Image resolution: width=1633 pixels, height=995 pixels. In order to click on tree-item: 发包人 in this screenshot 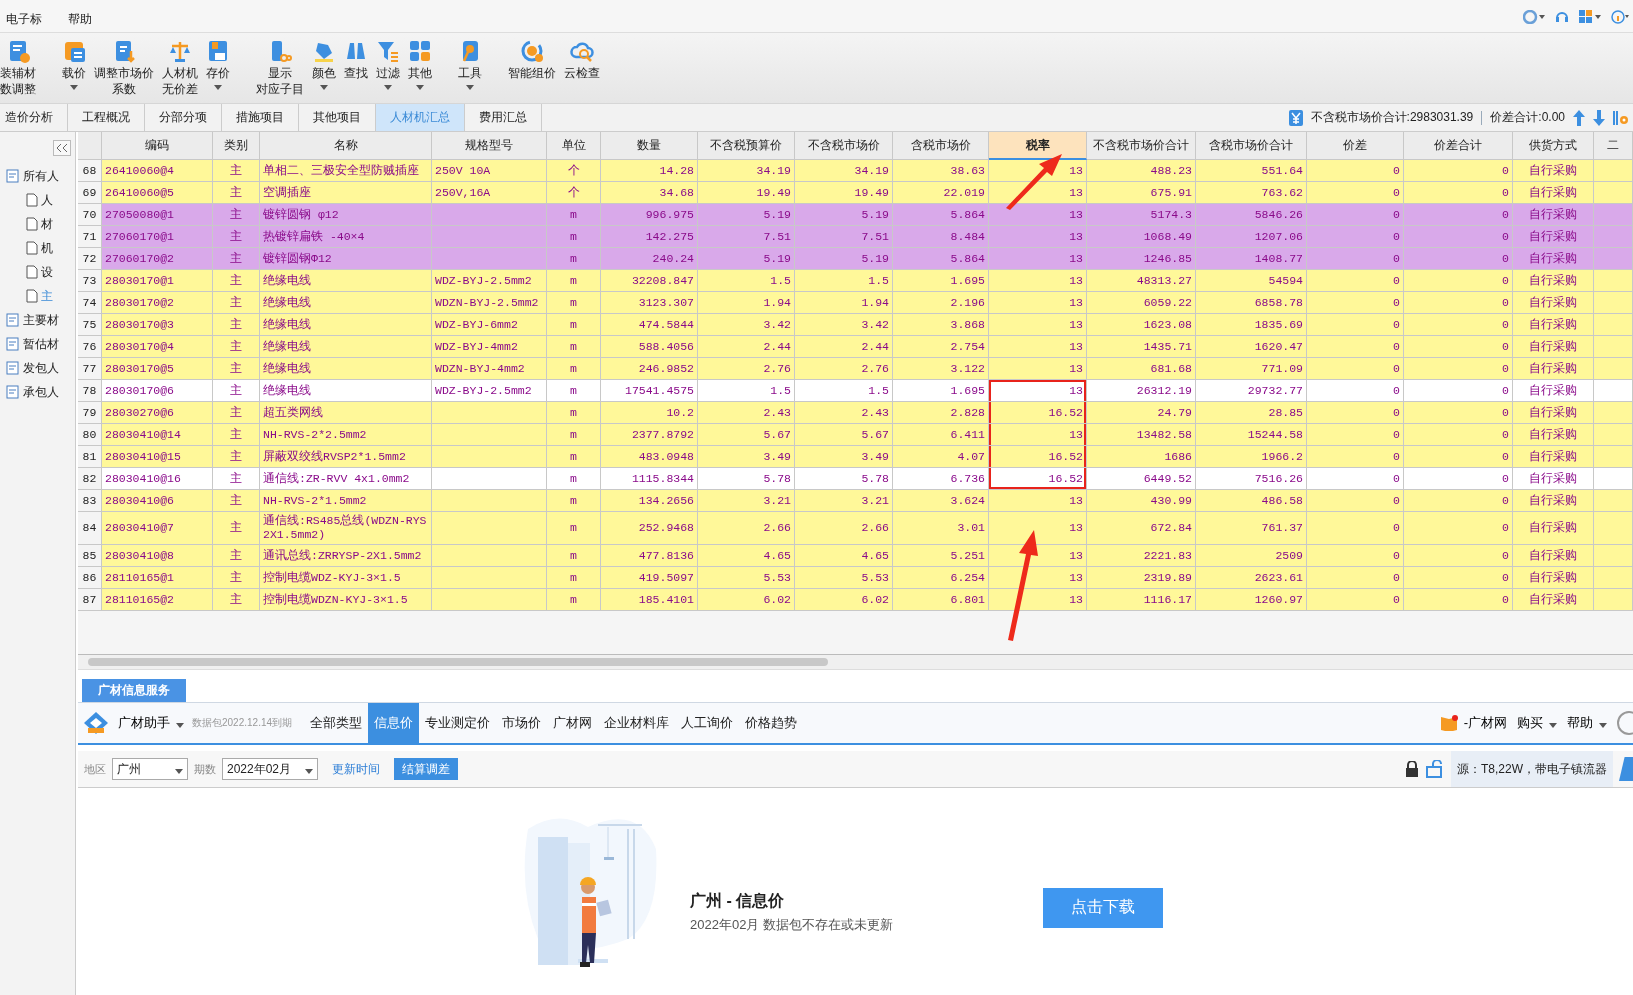, I will do `click(41, 368)`.